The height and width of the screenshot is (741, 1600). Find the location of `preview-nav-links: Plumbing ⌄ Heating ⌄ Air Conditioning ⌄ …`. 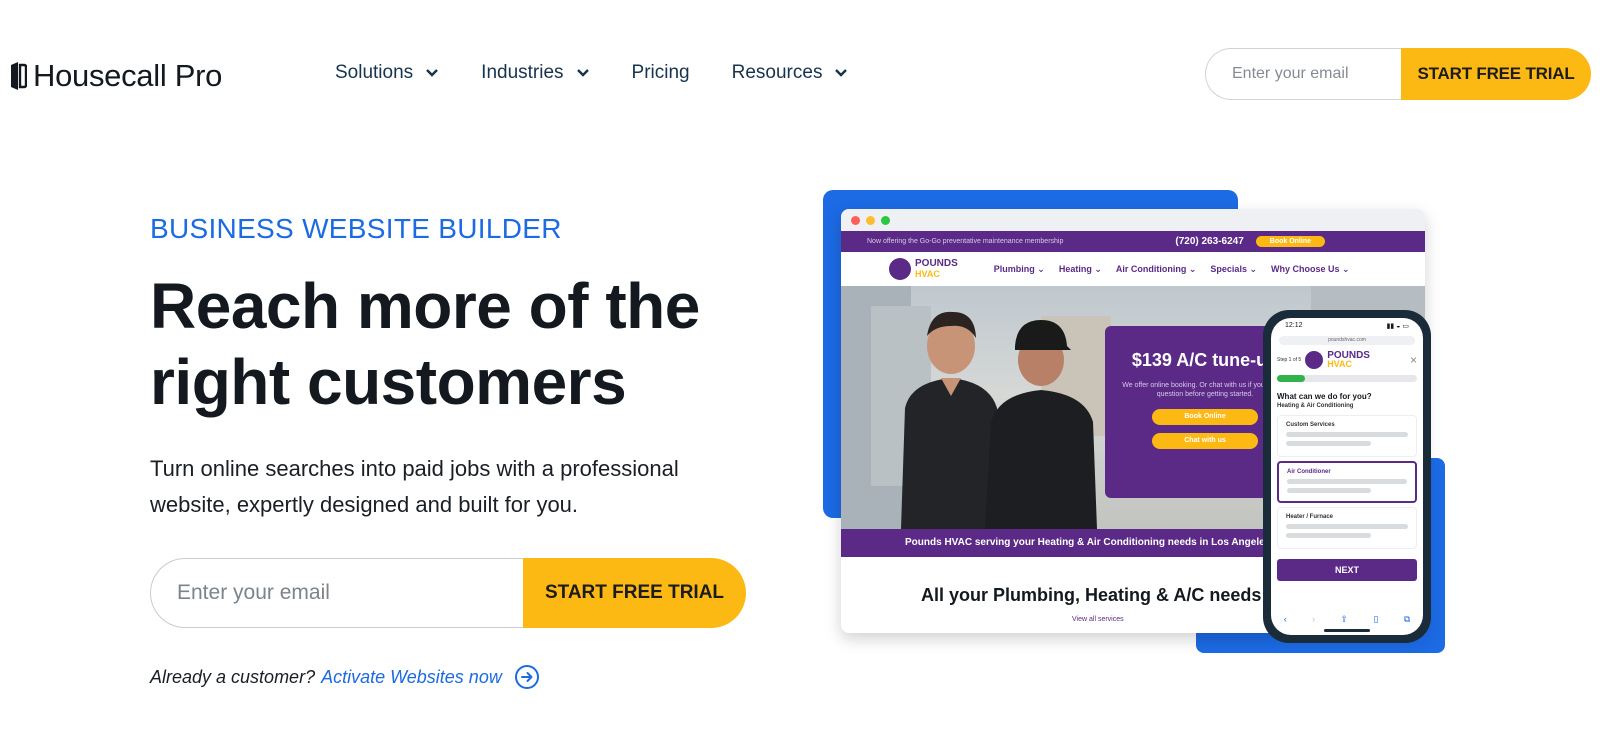

preview-nav-links: Plumbing ⌄ Heating ⌄ Air Conditioning ⌄ … is located at coordinates (1172, 269).